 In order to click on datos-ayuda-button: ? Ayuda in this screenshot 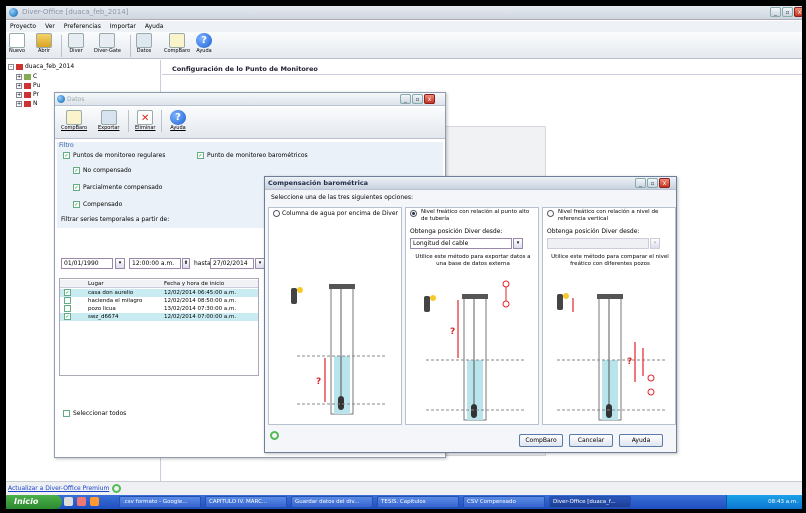, I will do `click(178, 121)`.